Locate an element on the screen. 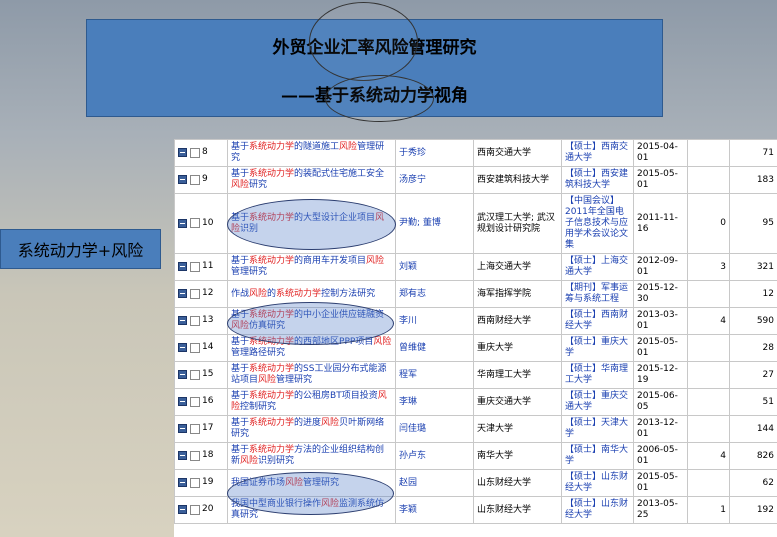 The image size is (777, 537). source-link: 【硕士】西南交通大学 is located at coordinates (597, 153).